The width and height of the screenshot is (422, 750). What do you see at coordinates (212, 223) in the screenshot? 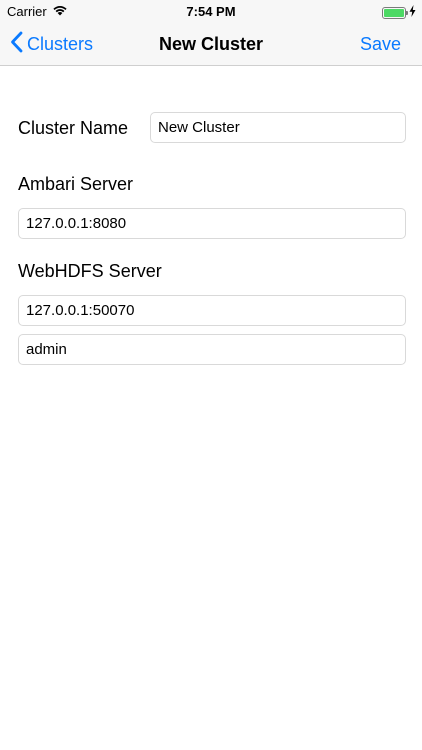
I see `ambari-server-field` at bounding box center [212, 223].